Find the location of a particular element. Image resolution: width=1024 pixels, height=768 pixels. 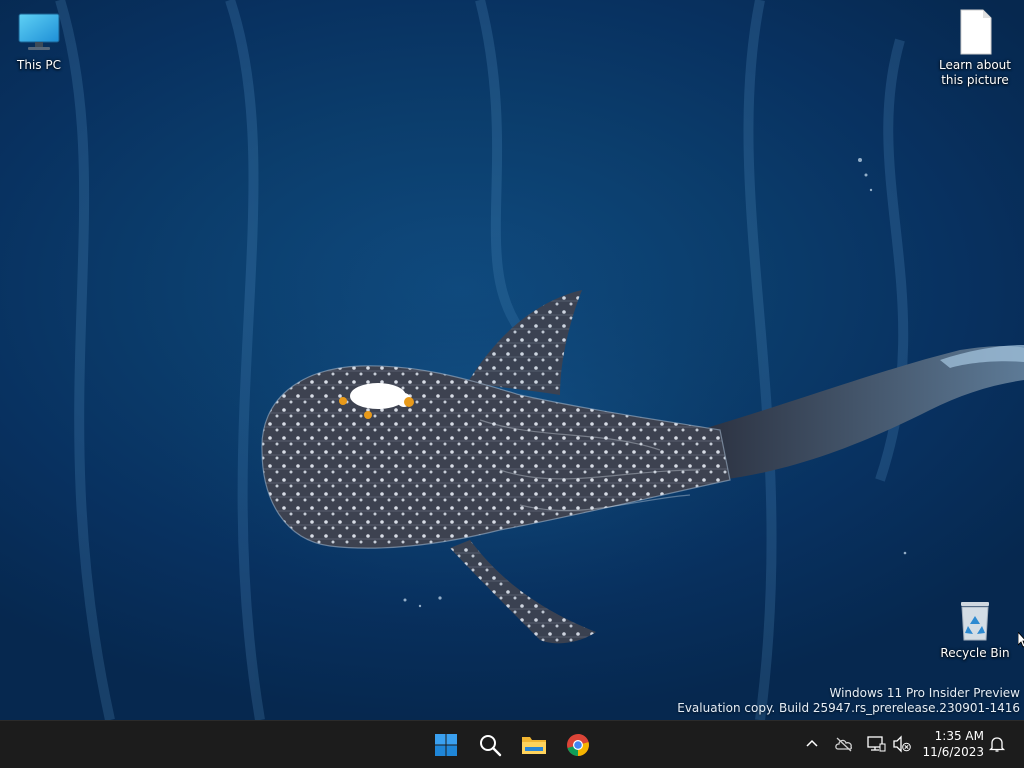

system-clock: 1:35 AM 11/6/2023 is located at coordinates (953, 744).